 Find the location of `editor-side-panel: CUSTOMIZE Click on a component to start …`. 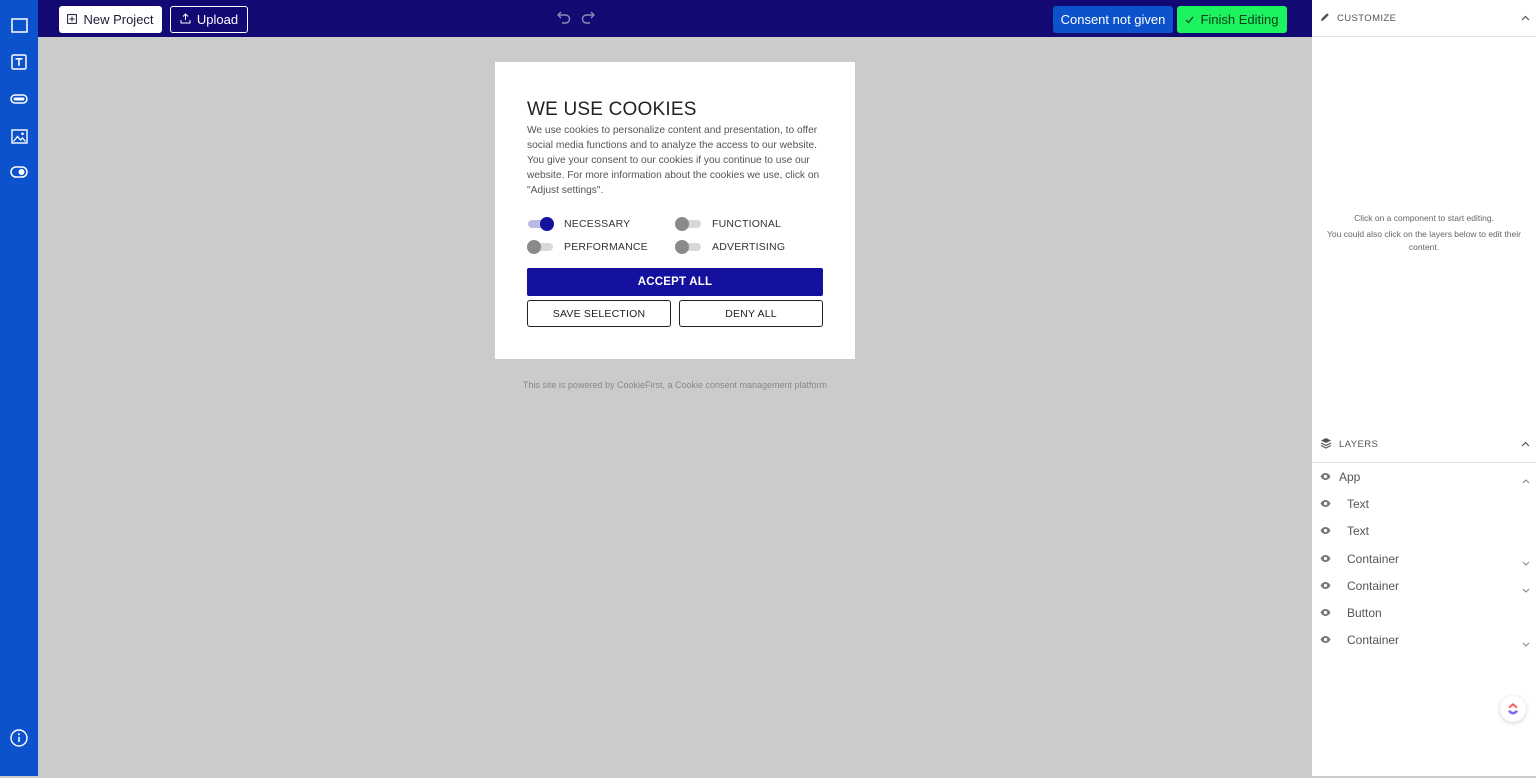

editor-side-panel: CUSTOMIZE Click on a component to start … is located at coordinates (1424, 388).